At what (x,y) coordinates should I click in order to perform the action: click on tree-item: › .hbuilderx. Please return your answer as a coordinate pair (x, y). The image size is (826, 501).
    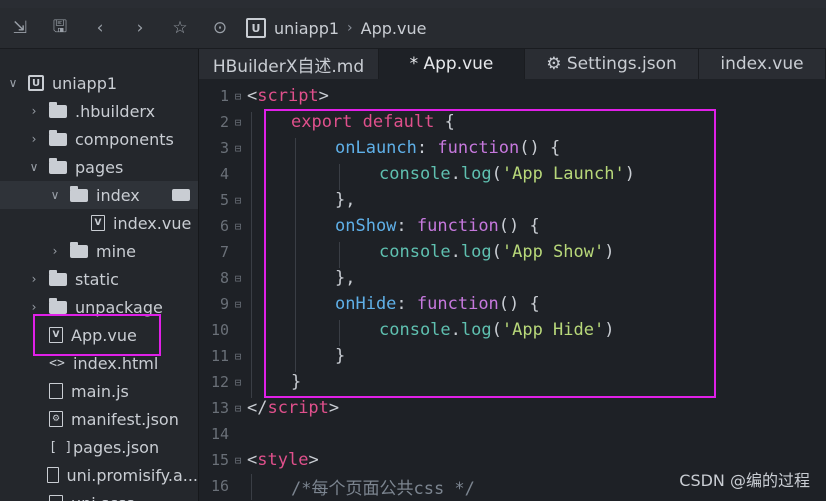
    Looking at the image, I should click on (99, 111).